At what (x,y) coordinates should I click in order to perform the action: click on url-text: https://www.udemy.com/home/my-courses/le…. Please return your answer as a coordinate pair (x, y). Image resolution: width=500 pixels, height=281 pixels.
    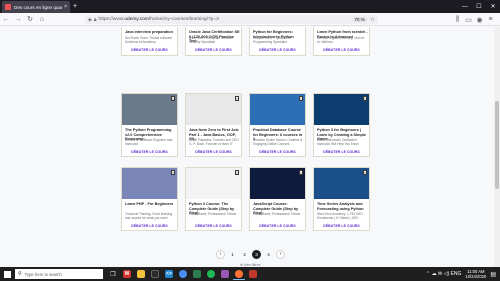
    Looking at the image, I should click on (226, 19).